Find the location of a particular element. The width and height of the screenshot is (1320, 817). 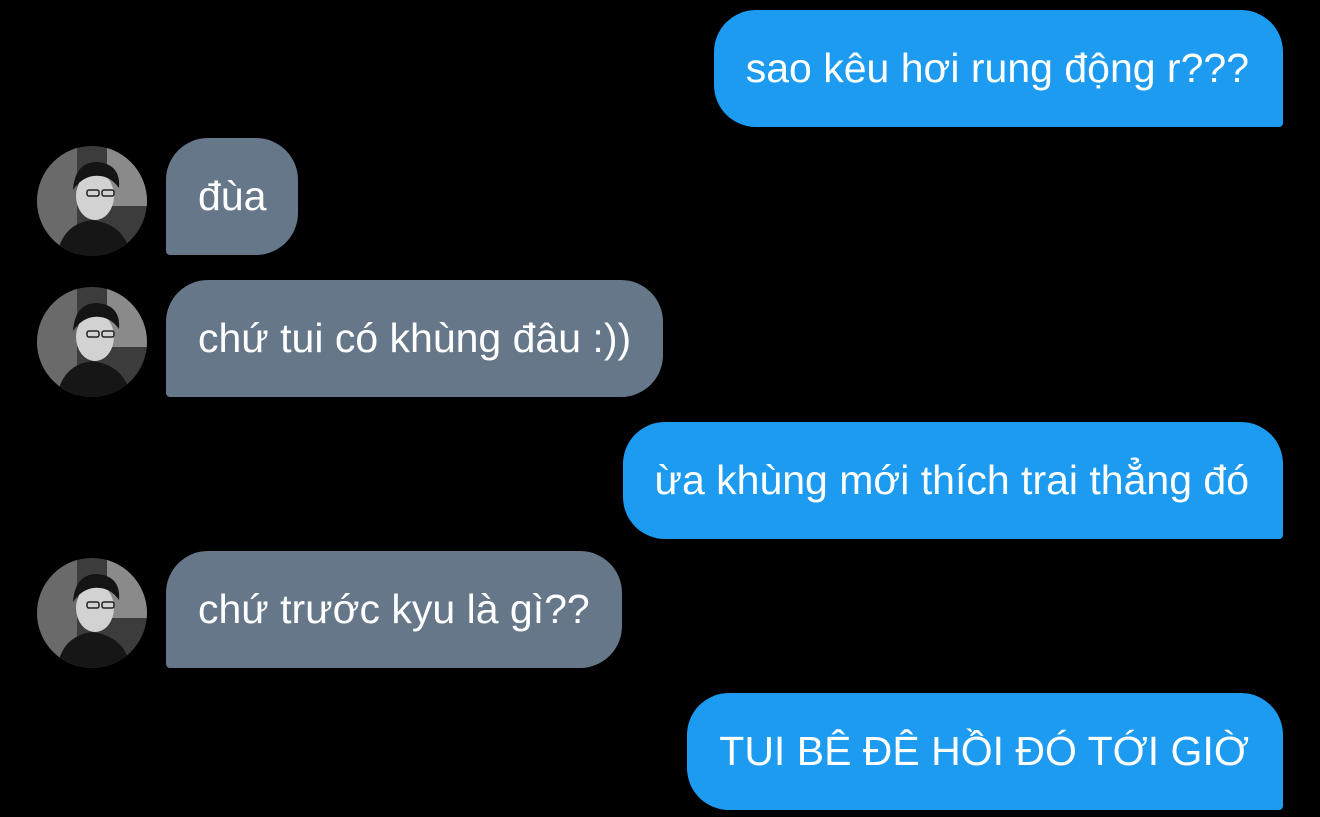

message-bubble-received: chứ tui có khùng đâu :)) is located at coordinates (415, 338).